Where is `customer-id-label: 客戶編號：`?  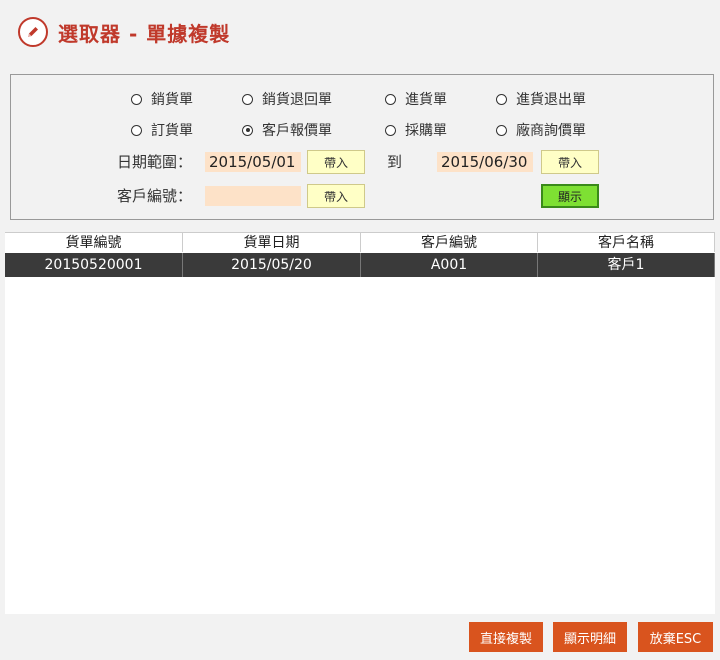 customer-id-label: 客戶編號： is located at coordinates (155, 196).